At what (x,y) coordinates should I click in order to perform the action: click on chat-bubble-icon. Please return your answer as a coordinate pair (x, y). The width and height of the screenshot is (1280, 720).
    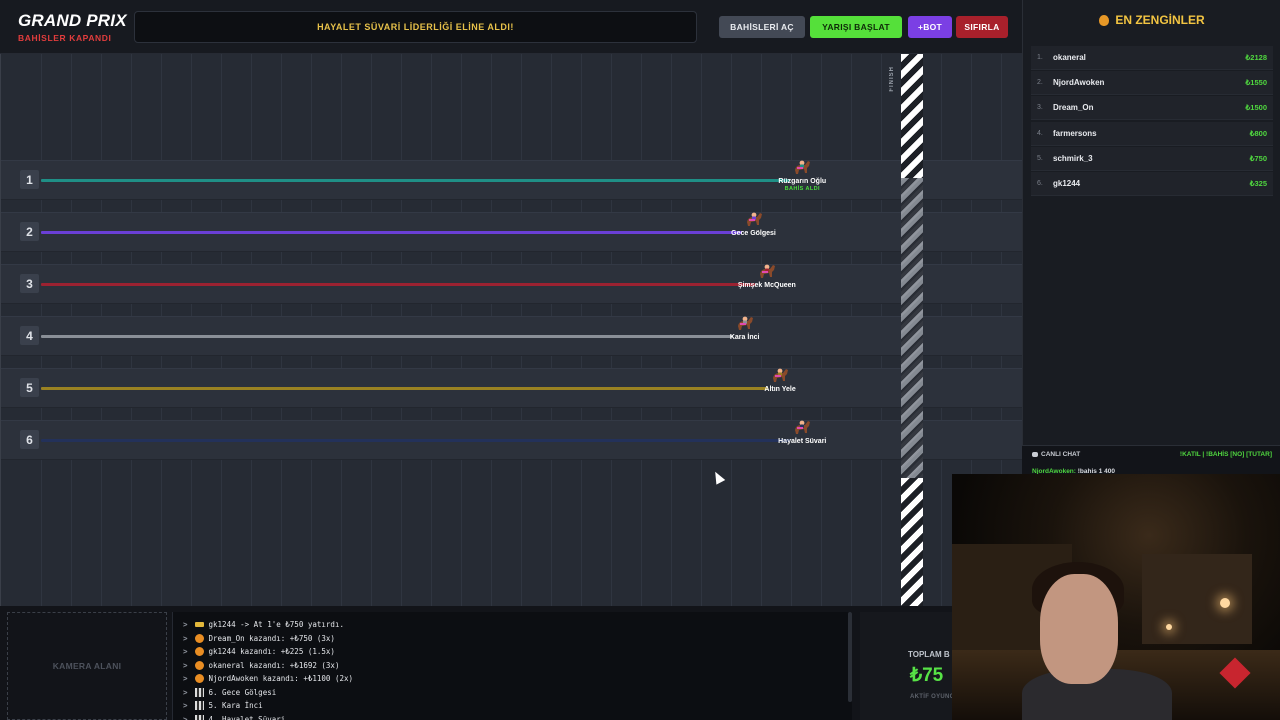
    Looking at the image, I should click on (1035, 454).